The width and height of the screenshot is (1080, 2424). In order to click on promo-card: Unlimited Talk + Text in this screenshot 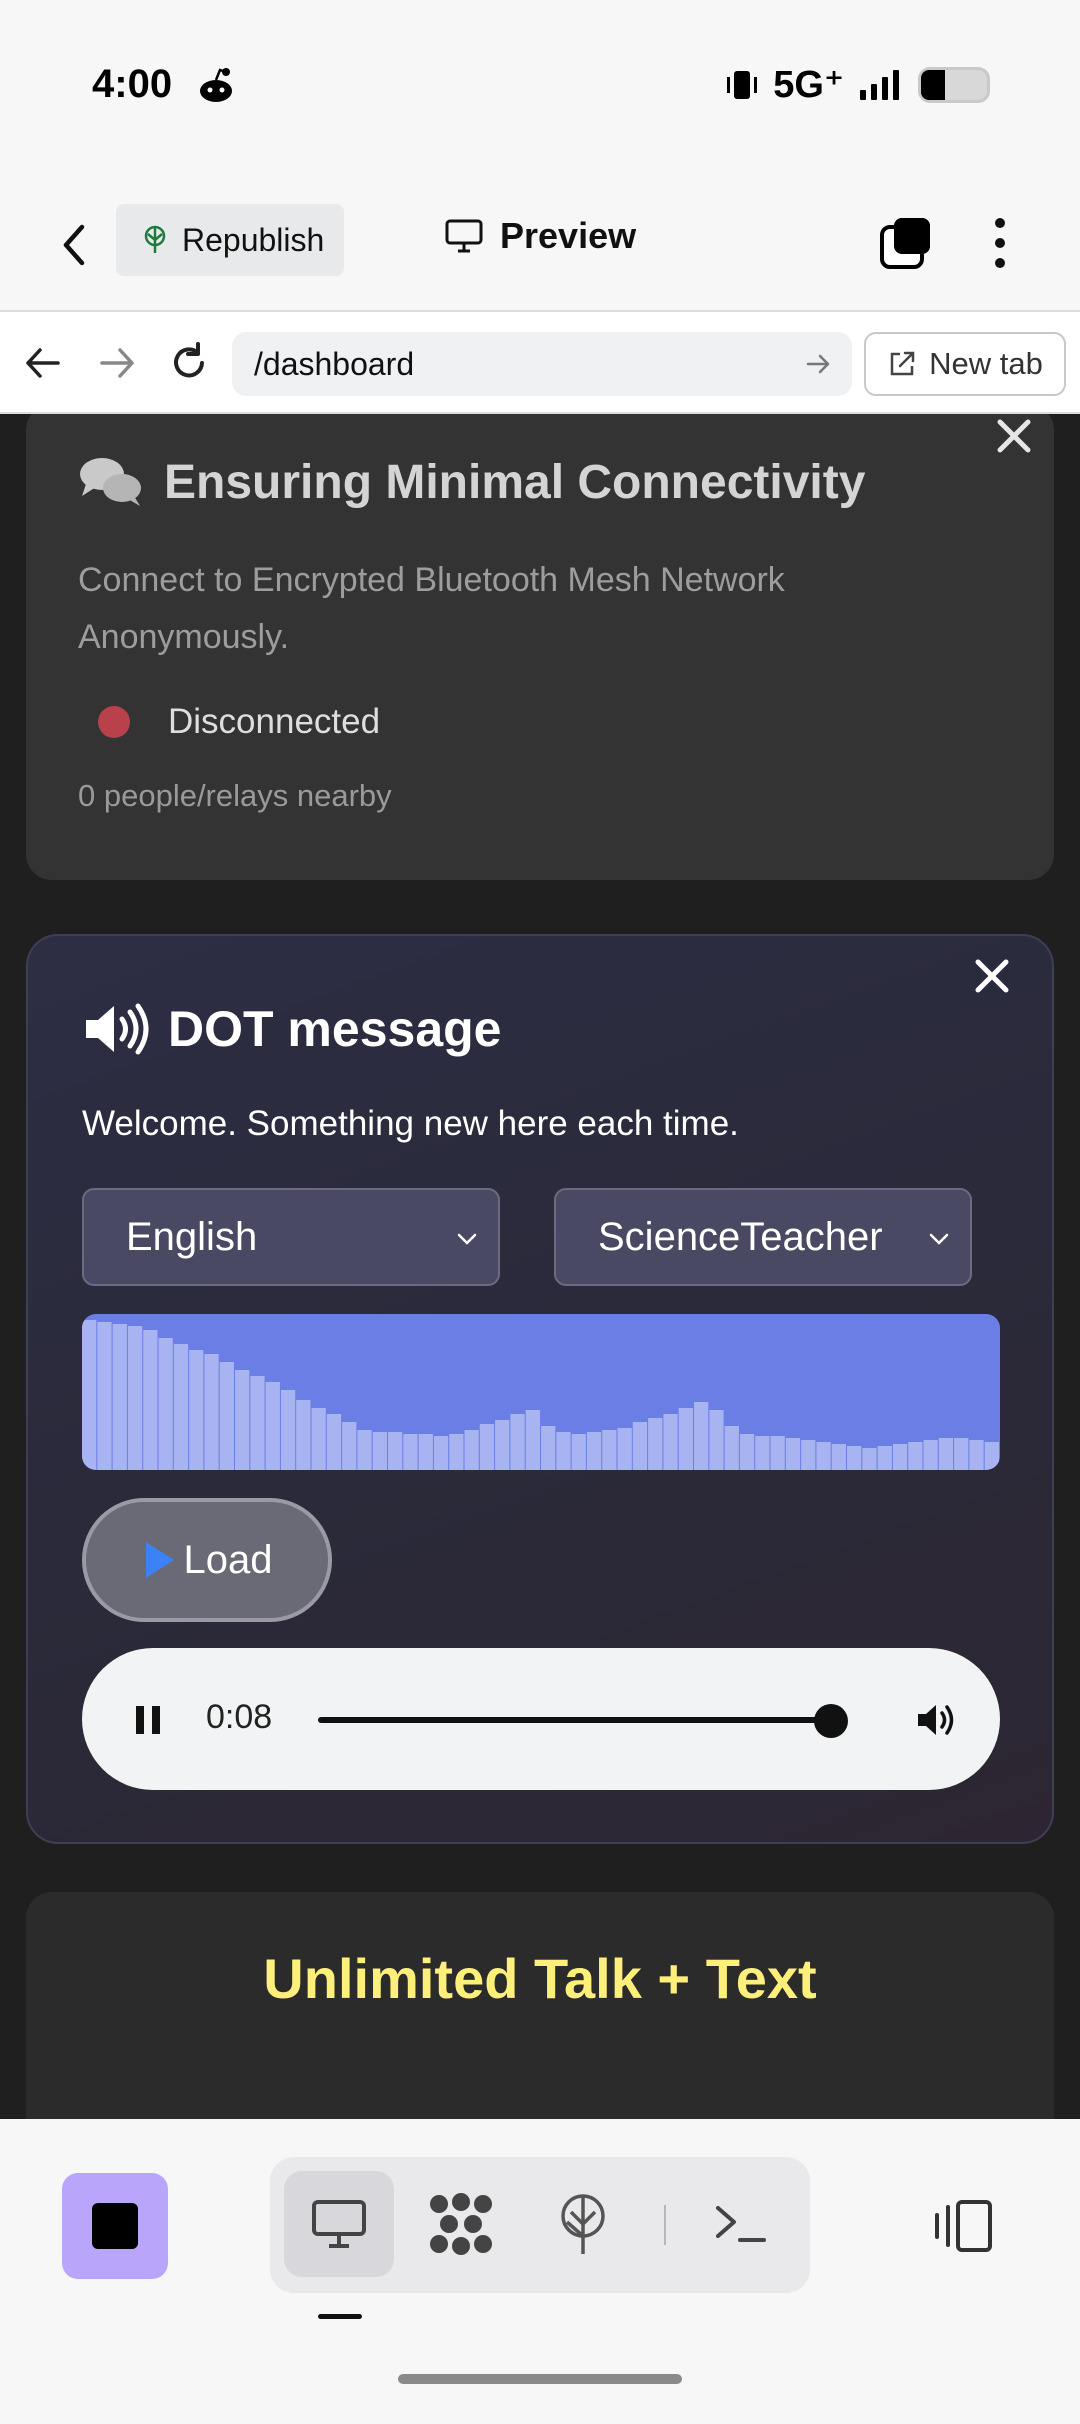, I will do `click(540, 2005)`.